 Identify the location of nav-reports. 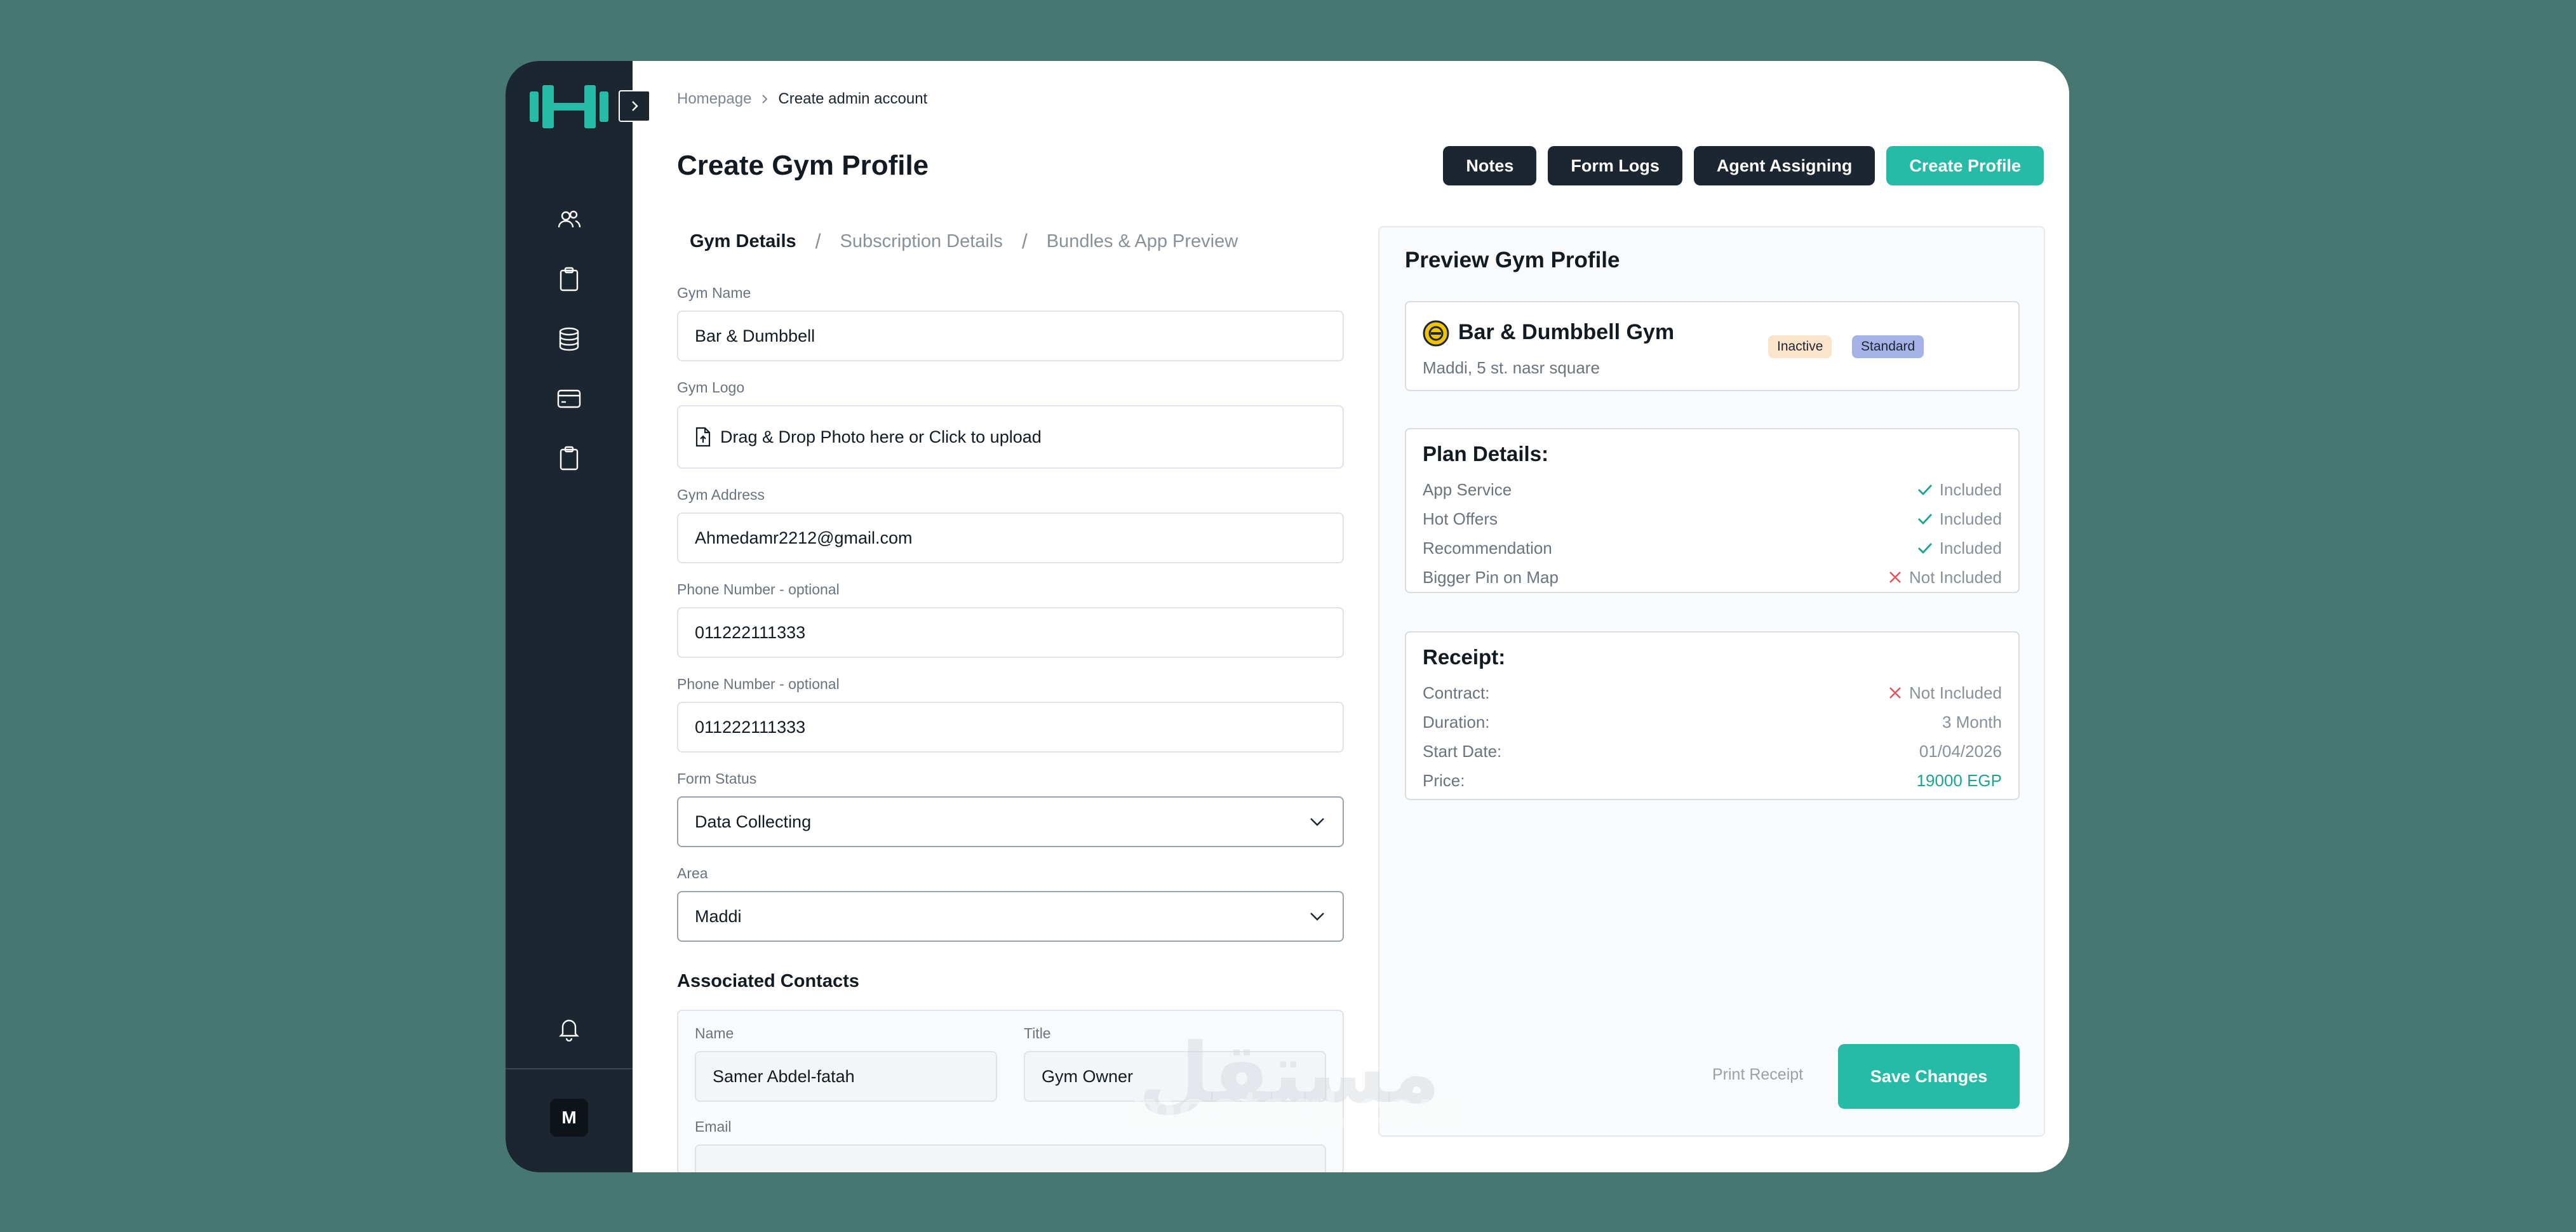
(569, 458).